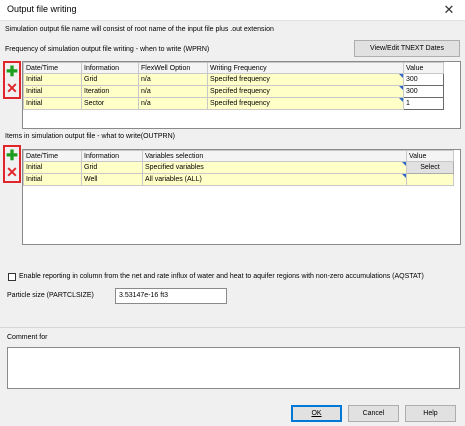 This screenshot has width=465, height=426. Describe the element at coordinates (42, 9) in the screenshot. I see `window-title: Output file writing` at that location.